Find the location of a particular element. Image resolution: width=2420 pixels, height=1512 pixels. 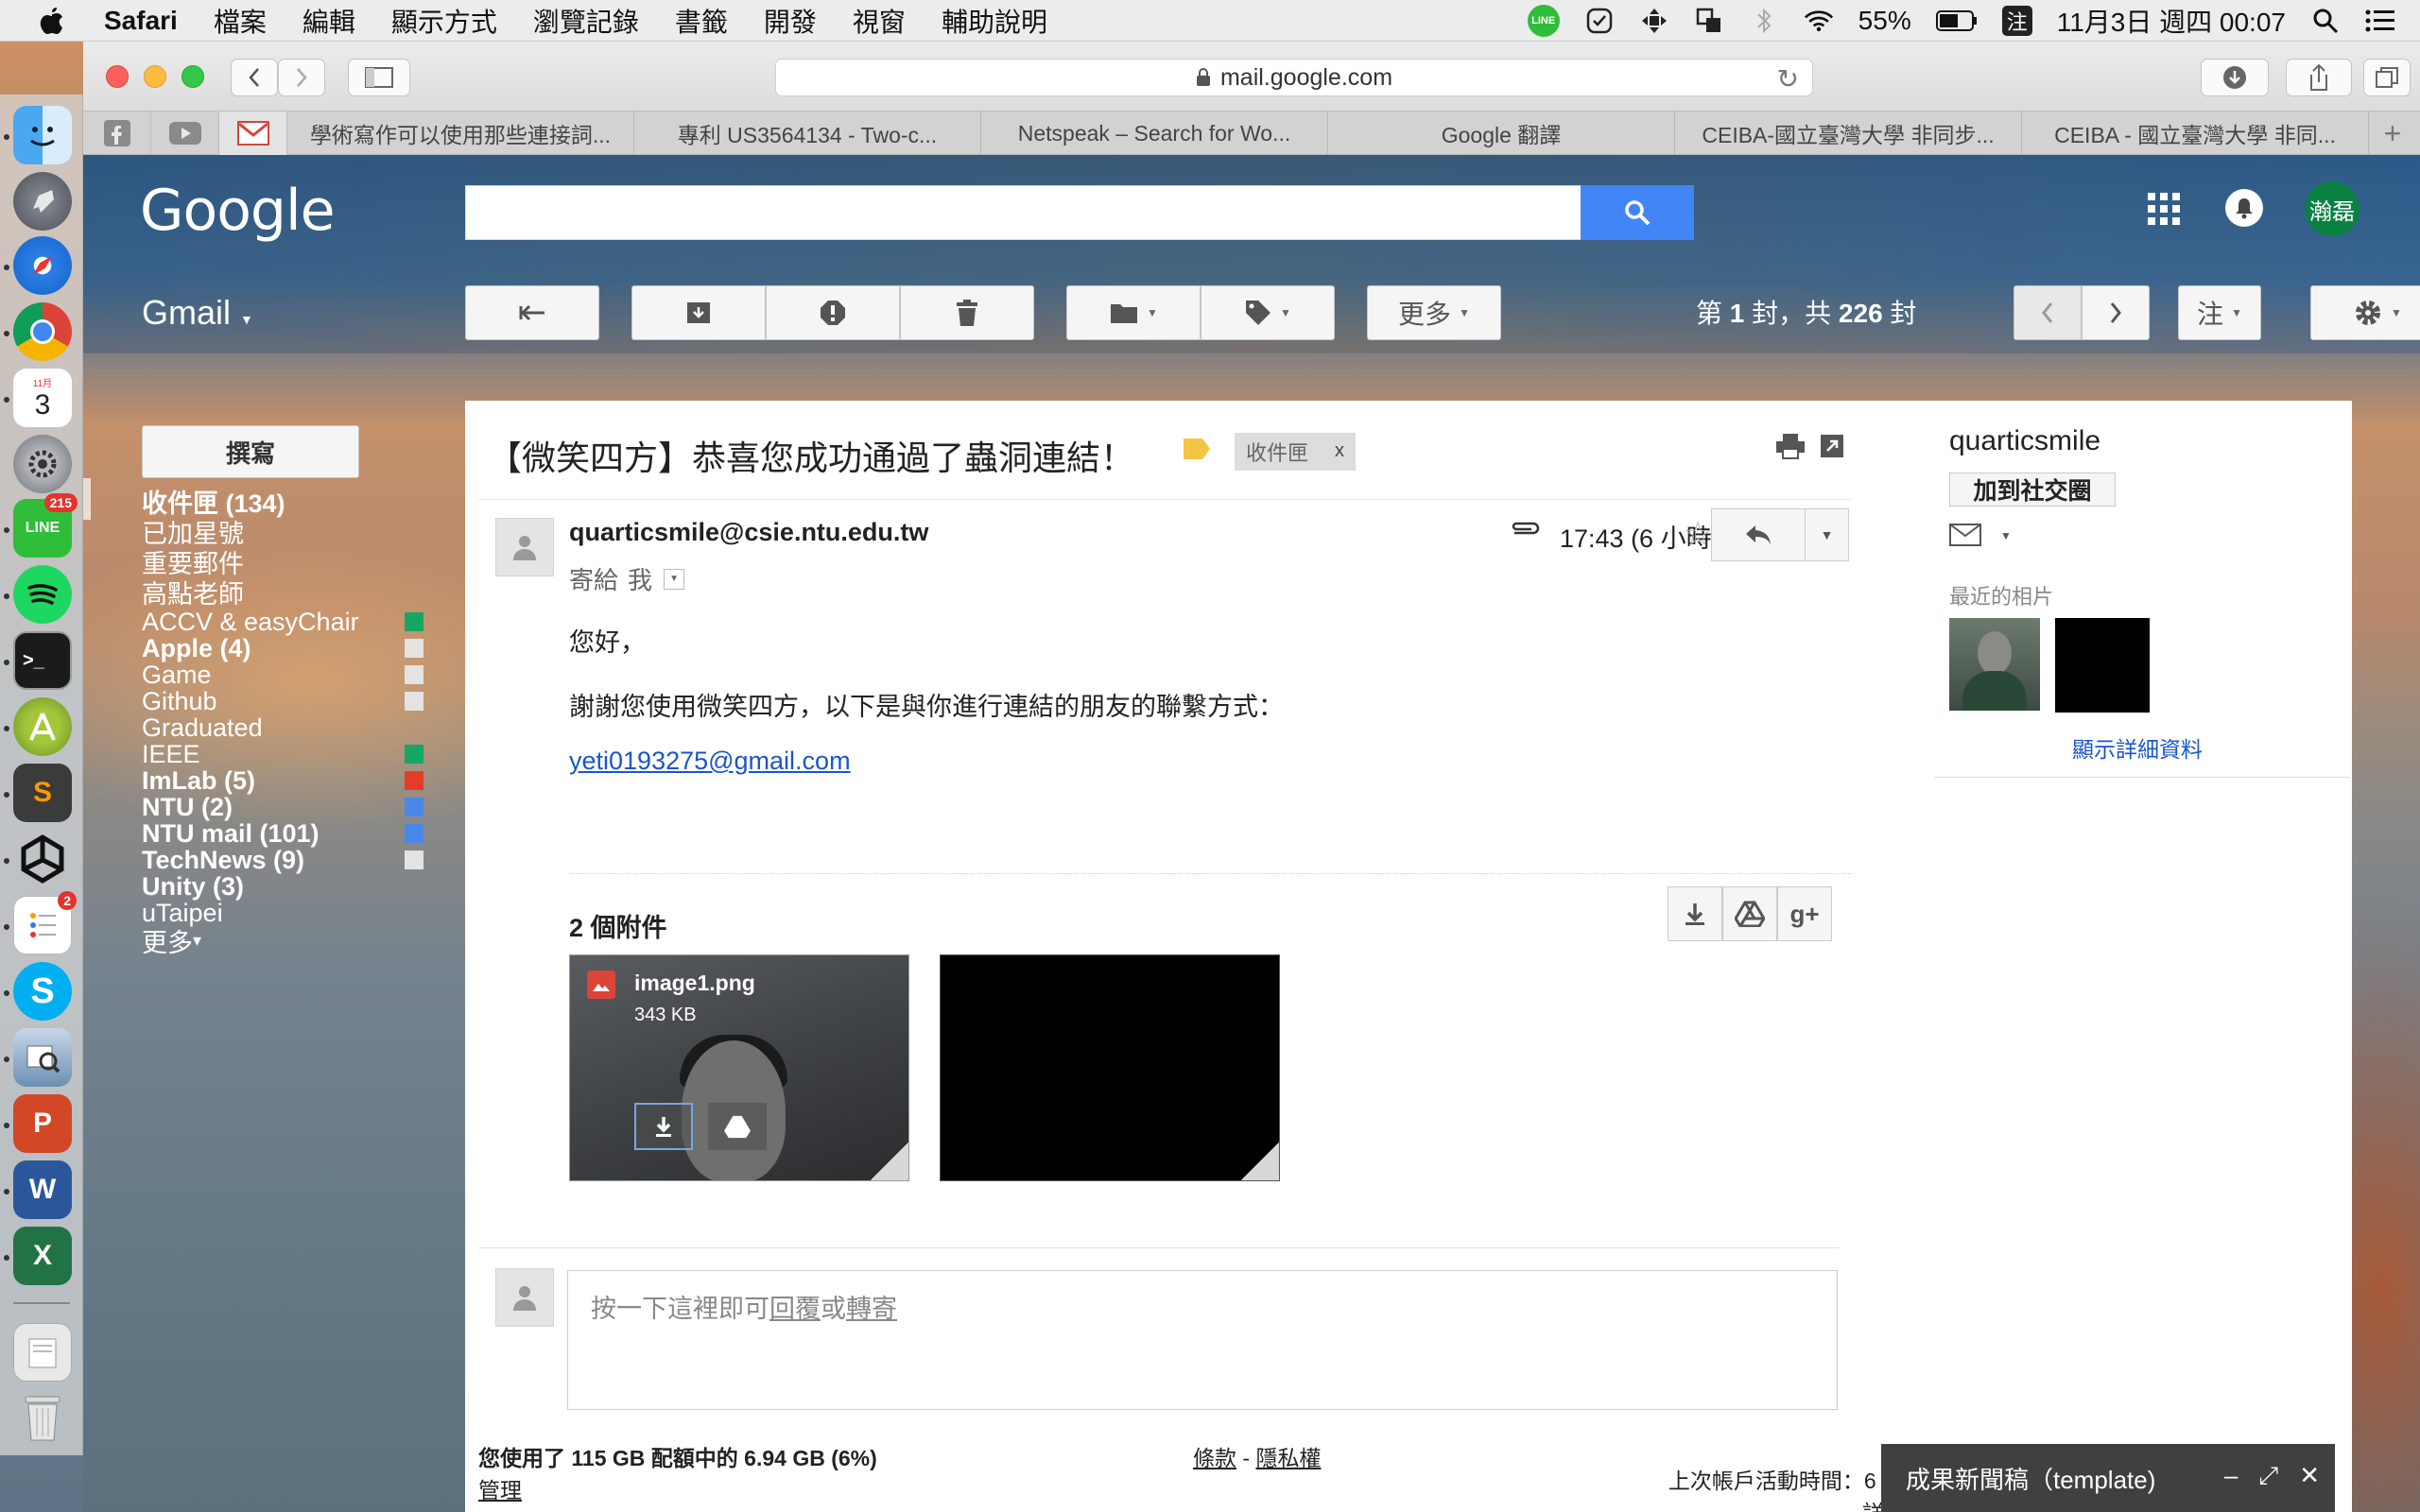

account-avatar: 瀚磊 is located at coordinates (2332, 208).